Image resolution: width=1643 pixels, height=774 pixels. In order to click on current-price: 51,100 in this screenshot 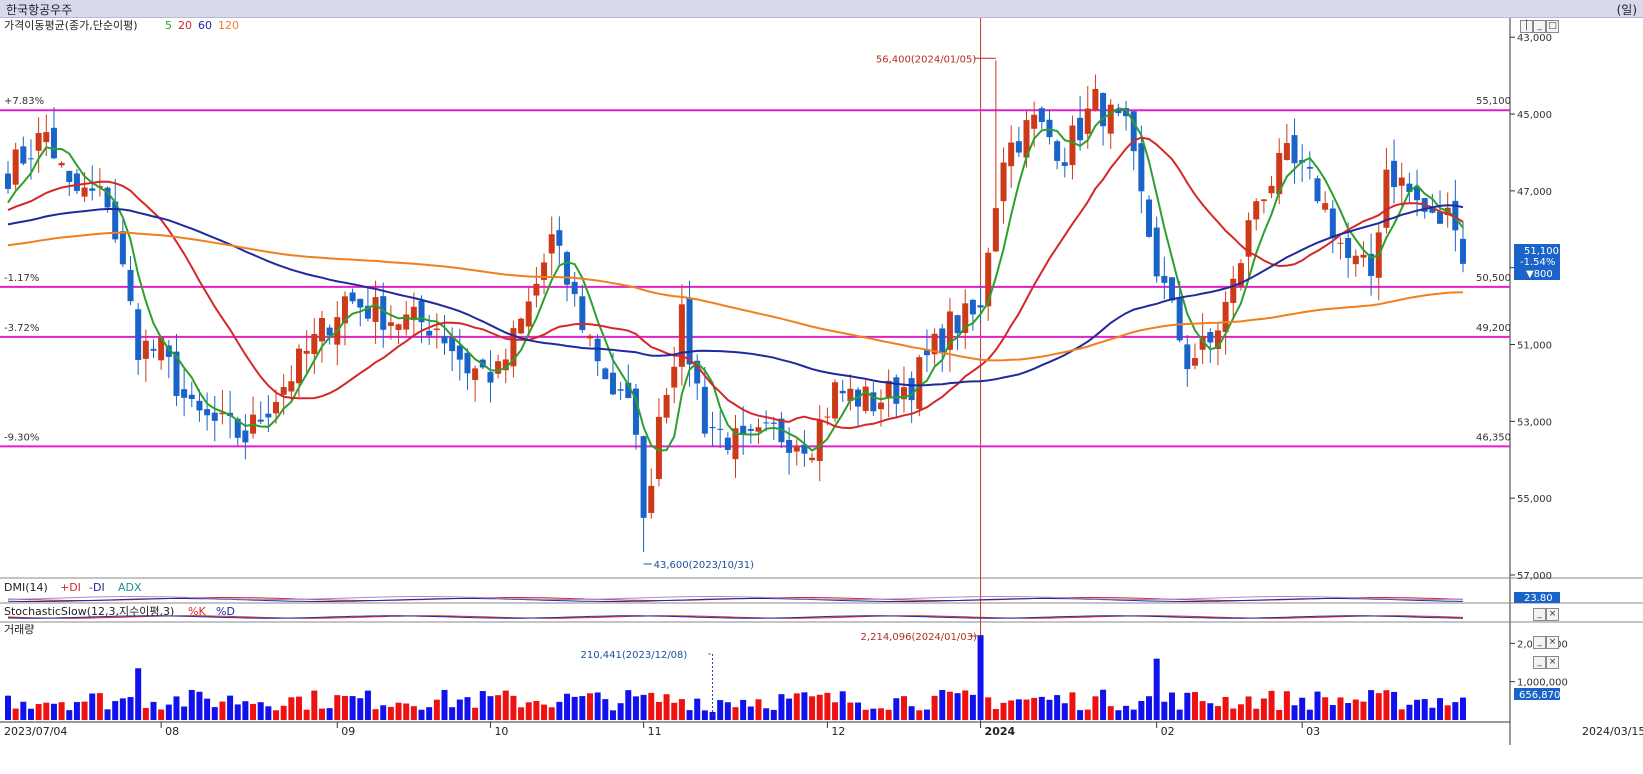, I will do `click(1541, 251)`.